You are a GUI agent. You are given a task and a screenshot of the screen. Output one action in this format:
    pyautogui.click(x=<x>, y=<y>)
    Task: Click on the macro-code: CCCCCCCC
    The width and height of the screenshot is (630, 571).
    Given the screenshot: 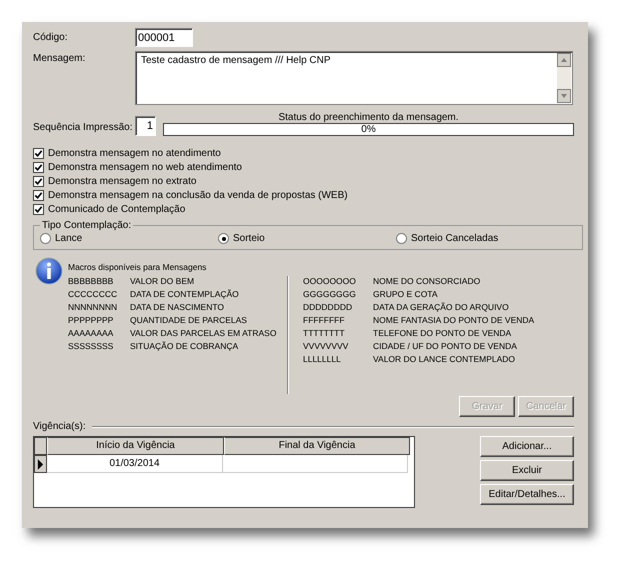 What is the action you would take?
    pyautogui.click(x=93, y=295)
    